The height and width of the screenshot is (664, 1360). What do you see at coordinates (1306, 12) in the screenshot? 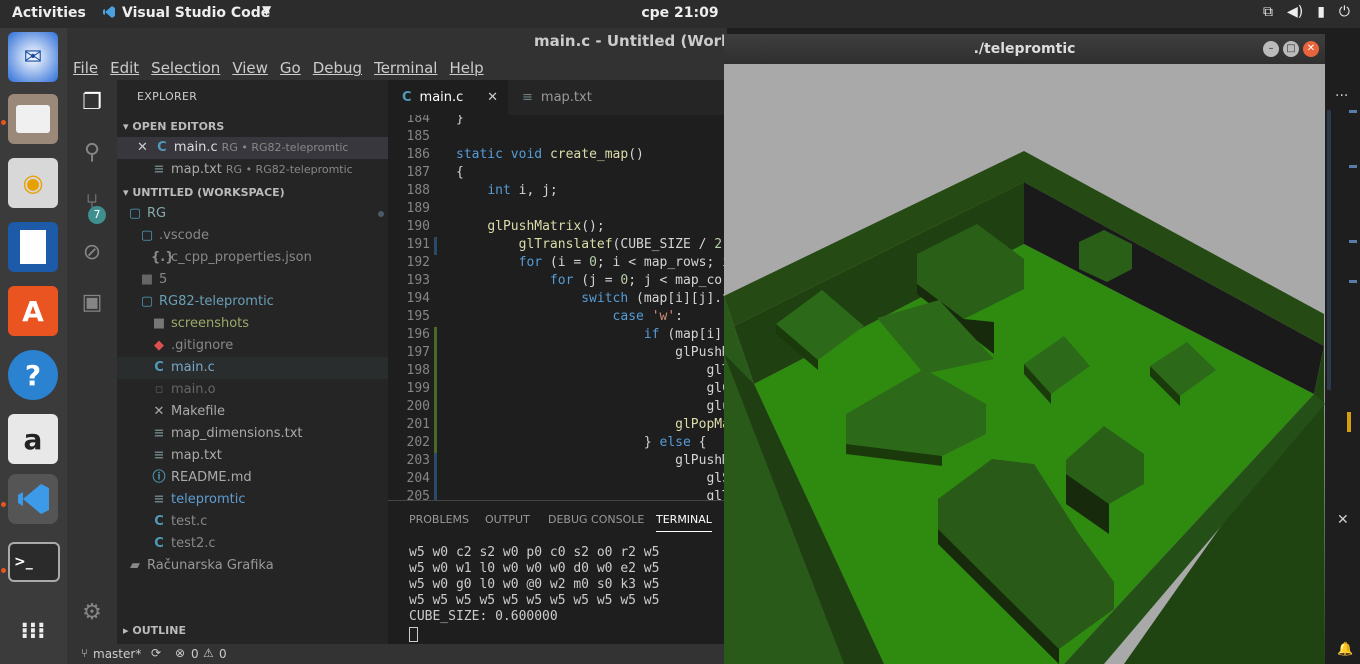
I see `system-tray: ⧉ ◀) ▮ ⏻` at bounding box center [1306, 12].